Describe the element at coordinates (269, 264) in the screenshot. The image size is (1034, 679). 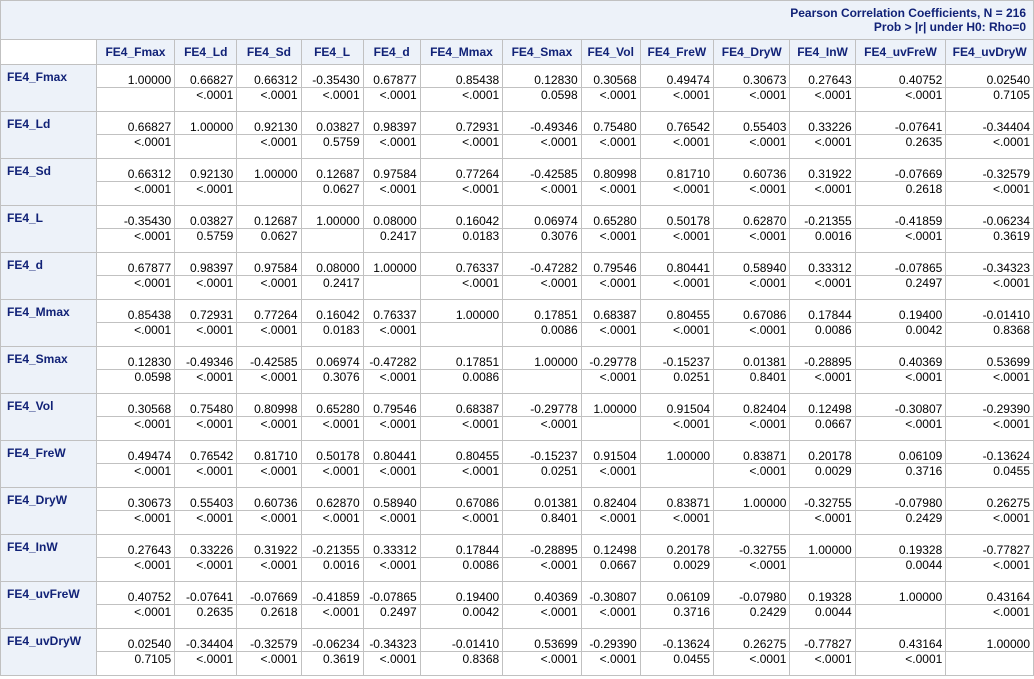
I see `correlation-value: 0.97584` at that location.